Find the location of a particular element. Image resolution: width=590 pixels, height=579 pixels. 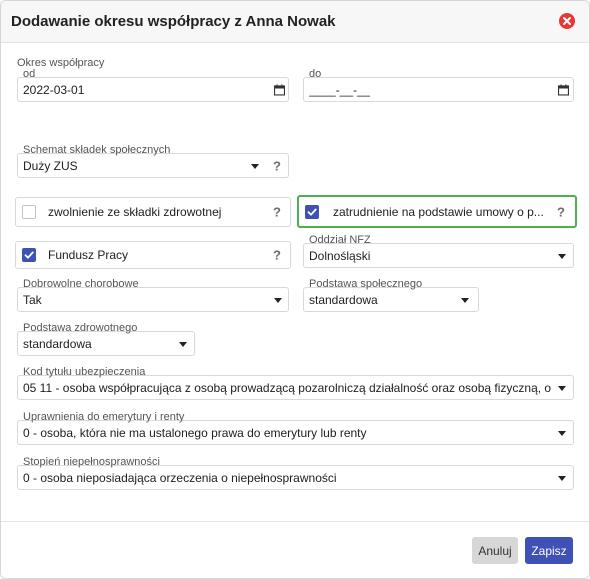

cancel-button: Anuluj is located at coordinates (495, 550).